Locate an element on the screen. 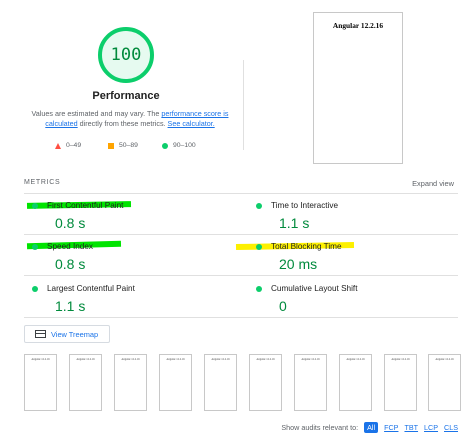  filter-chip-tbt: TBT is located at coordinates (411, 427).